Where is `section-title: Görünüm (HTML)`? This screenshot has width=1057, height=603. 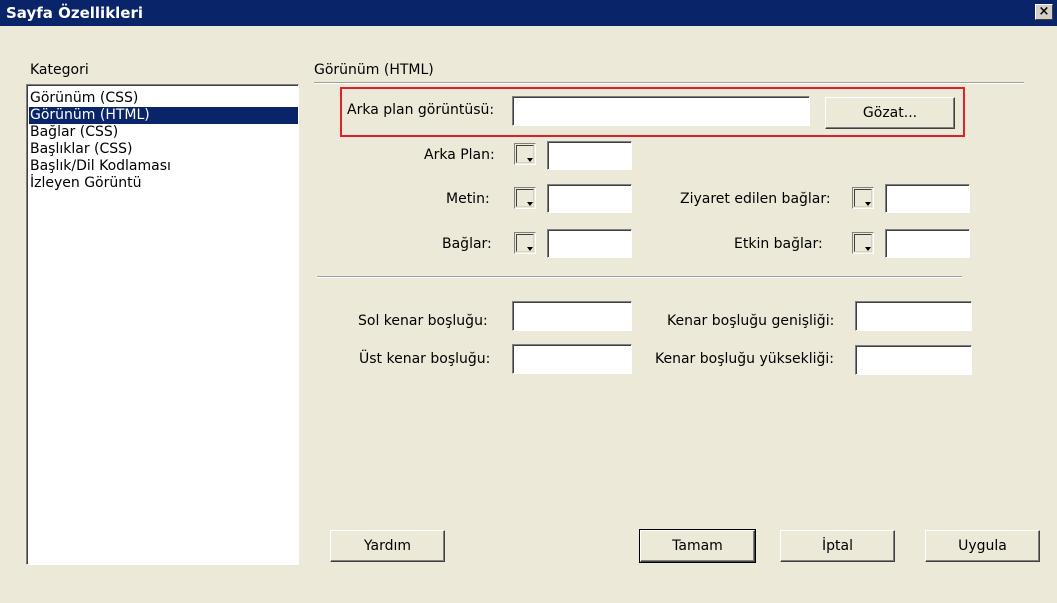
section-title: Görünüm (HTML) is located at coordinates (374, 70).